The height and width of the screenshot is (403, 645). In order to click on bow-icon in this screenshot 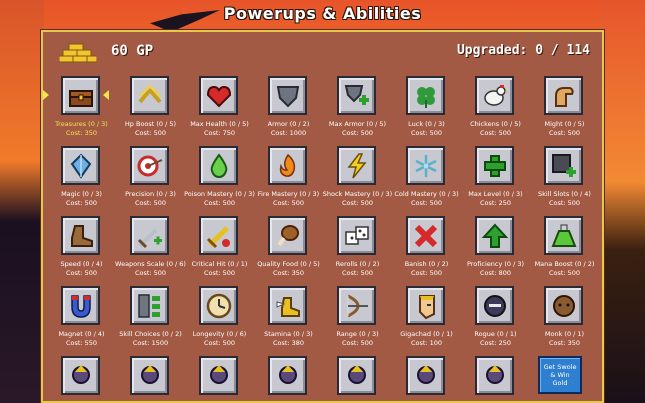, I will do `click(357, 305)`.